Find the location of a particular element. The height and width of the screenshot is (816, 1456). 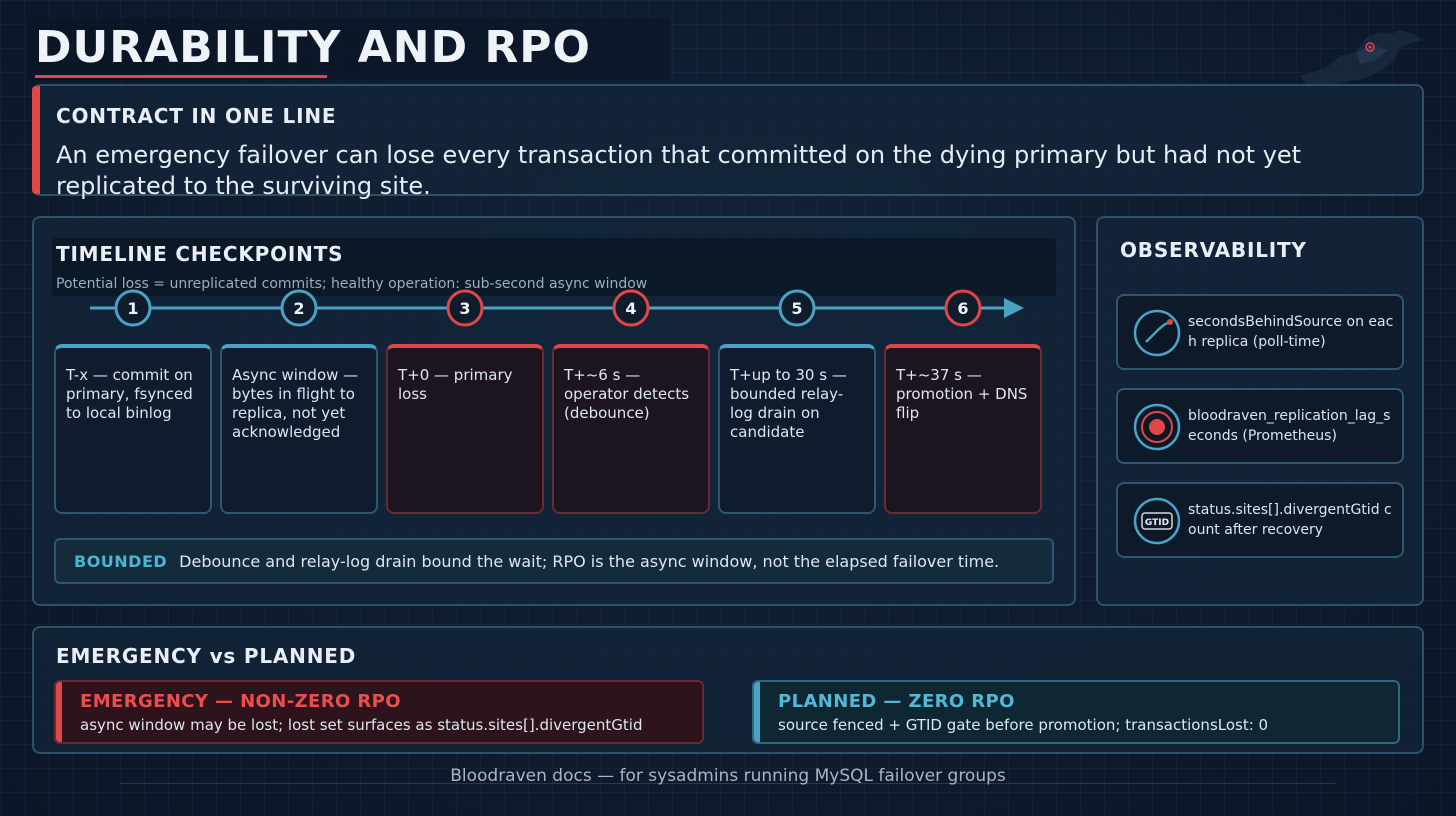

title-underline is located at coordinates (181, 76).